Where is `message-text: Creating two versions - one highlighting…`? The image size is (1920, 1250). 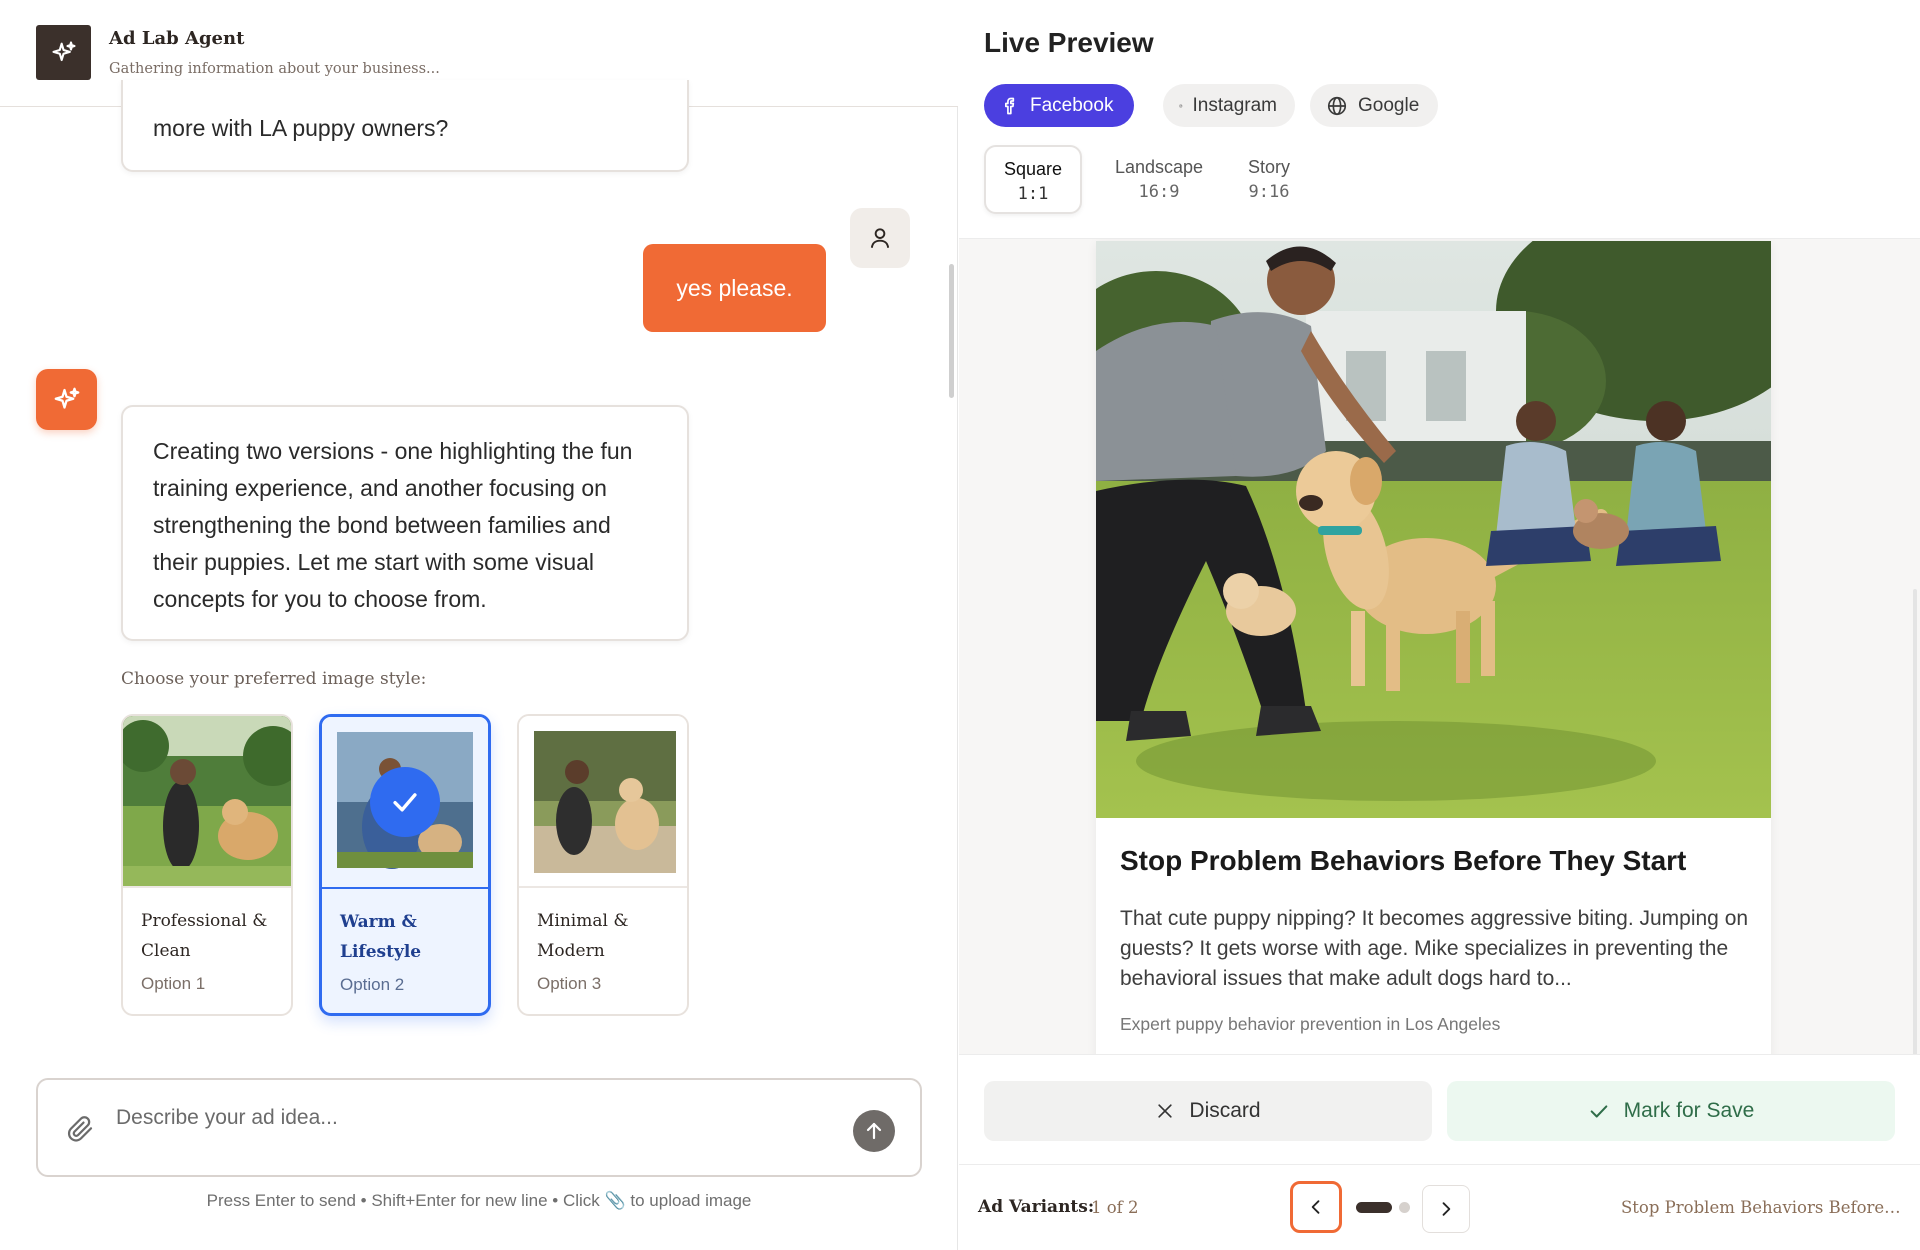
message-text: Creating two versions - one highlighting… is located at coordinates (393, 525).